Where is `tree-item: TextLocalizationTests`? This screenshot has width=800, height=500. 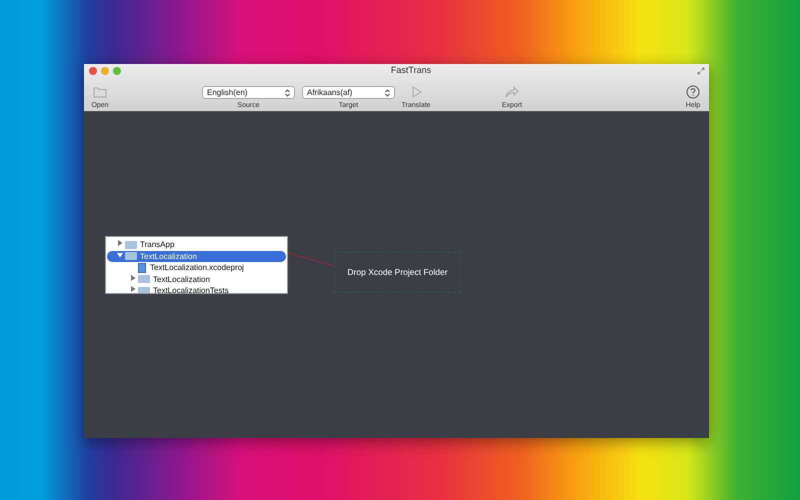 tree-item: TextLocalizationTests is located at coordinates (196, 289).